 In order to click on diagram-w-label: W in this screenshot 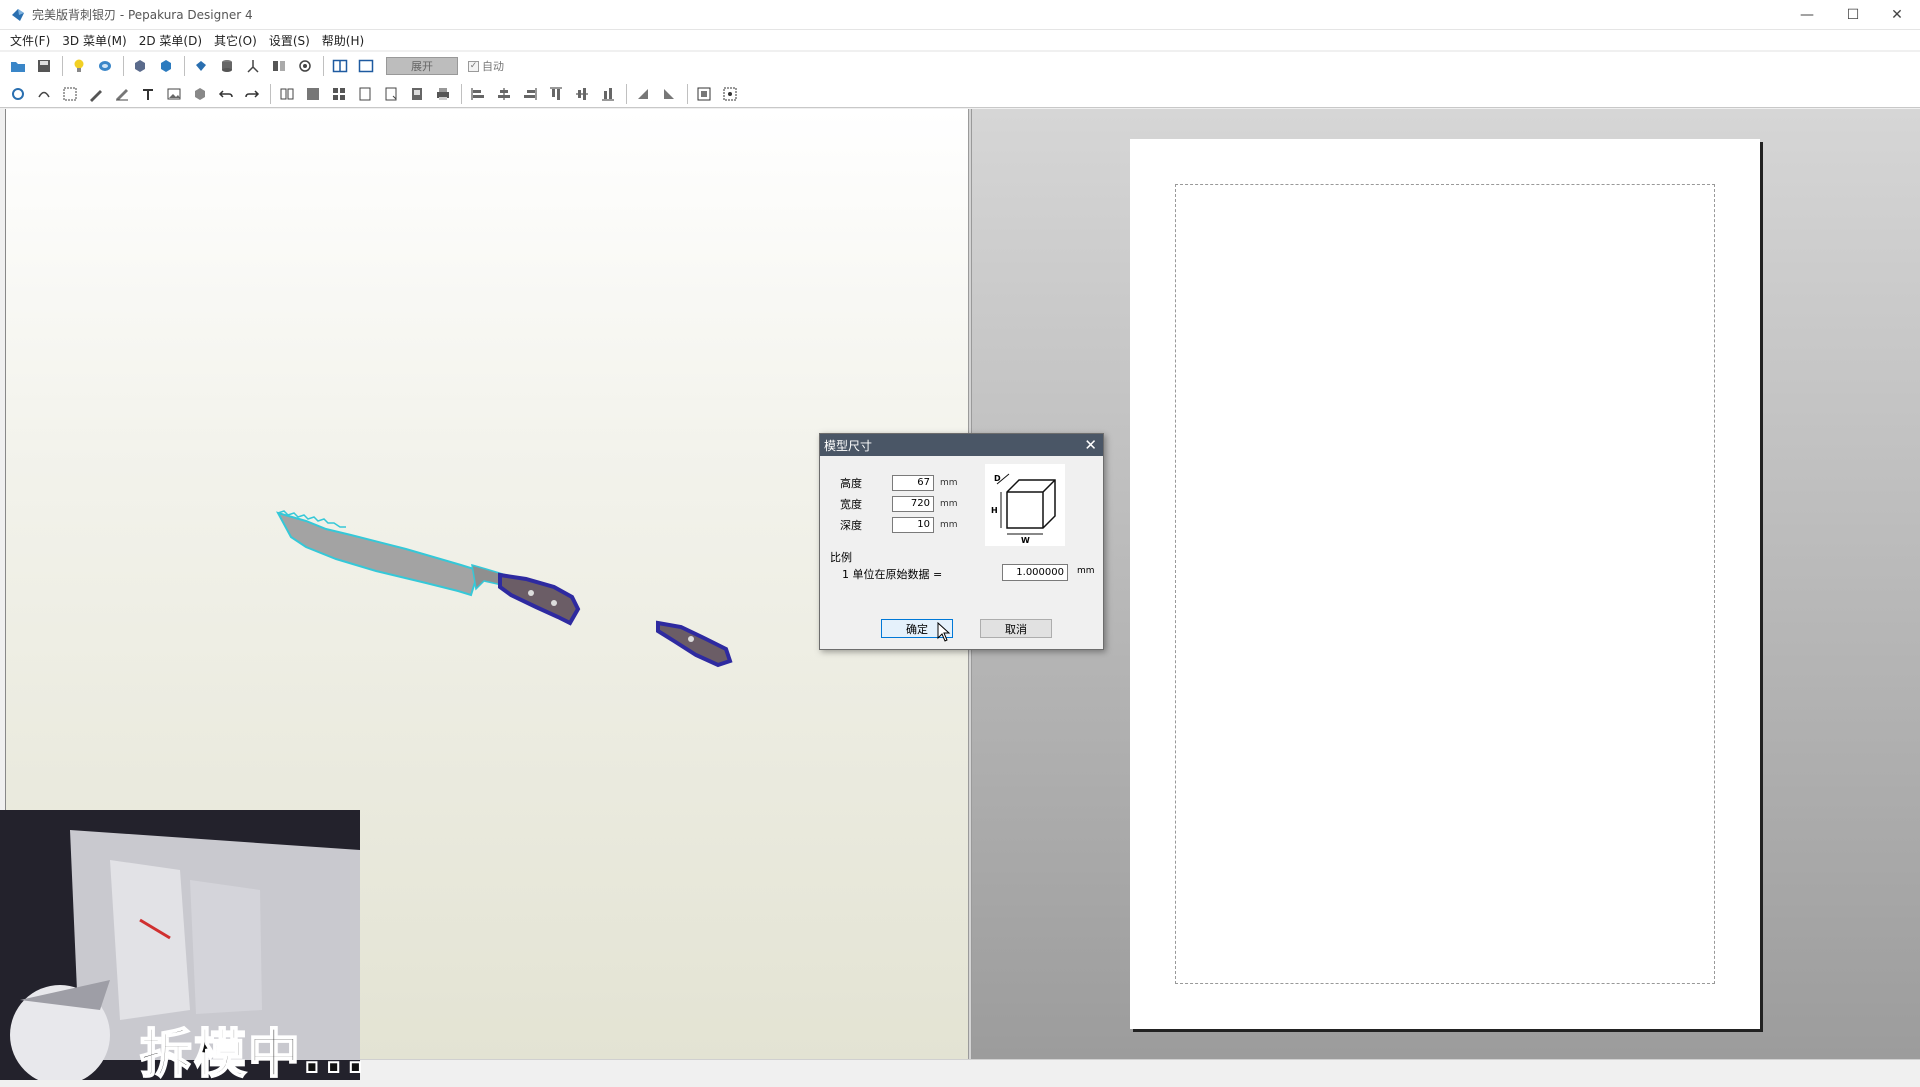, I will do `click(1025, 540)`.